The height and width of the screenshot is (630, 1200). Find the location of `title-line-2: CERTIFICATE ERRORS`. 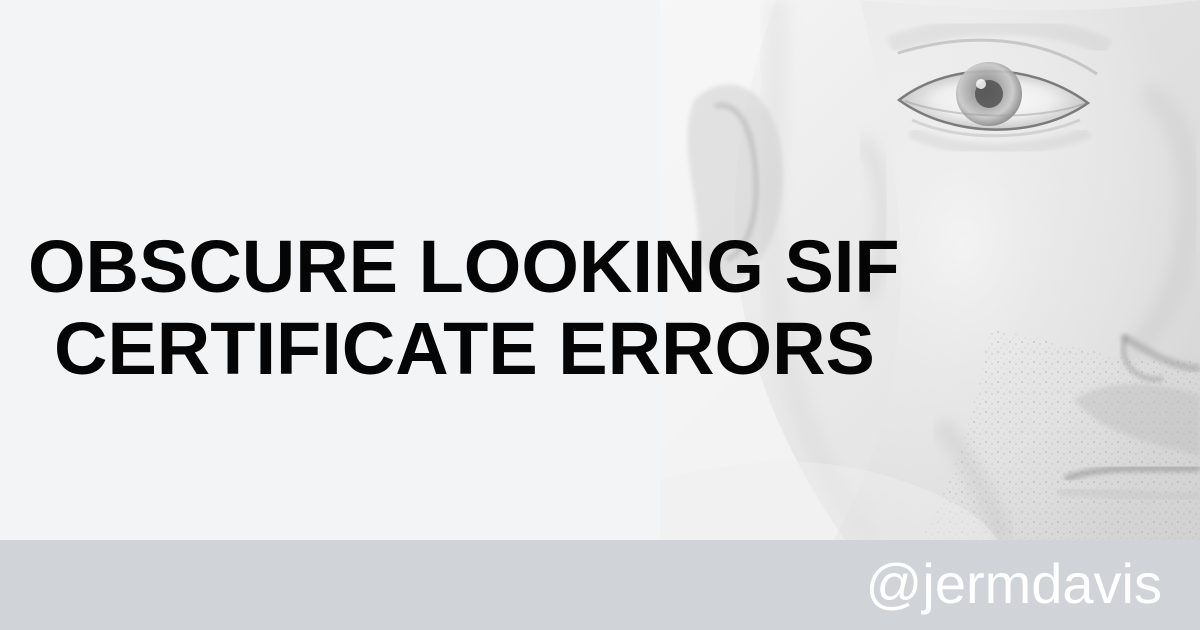

title-line-2: CERTIFICATE ERRORS is located at coordinates (464, 348).